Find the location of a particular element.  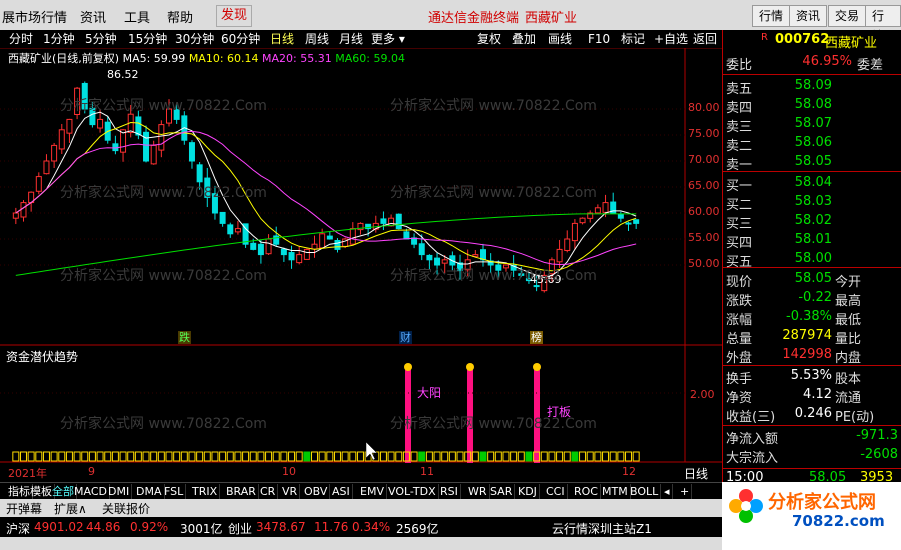

quote-value: 58.00 is located at coordinates (813, 258).